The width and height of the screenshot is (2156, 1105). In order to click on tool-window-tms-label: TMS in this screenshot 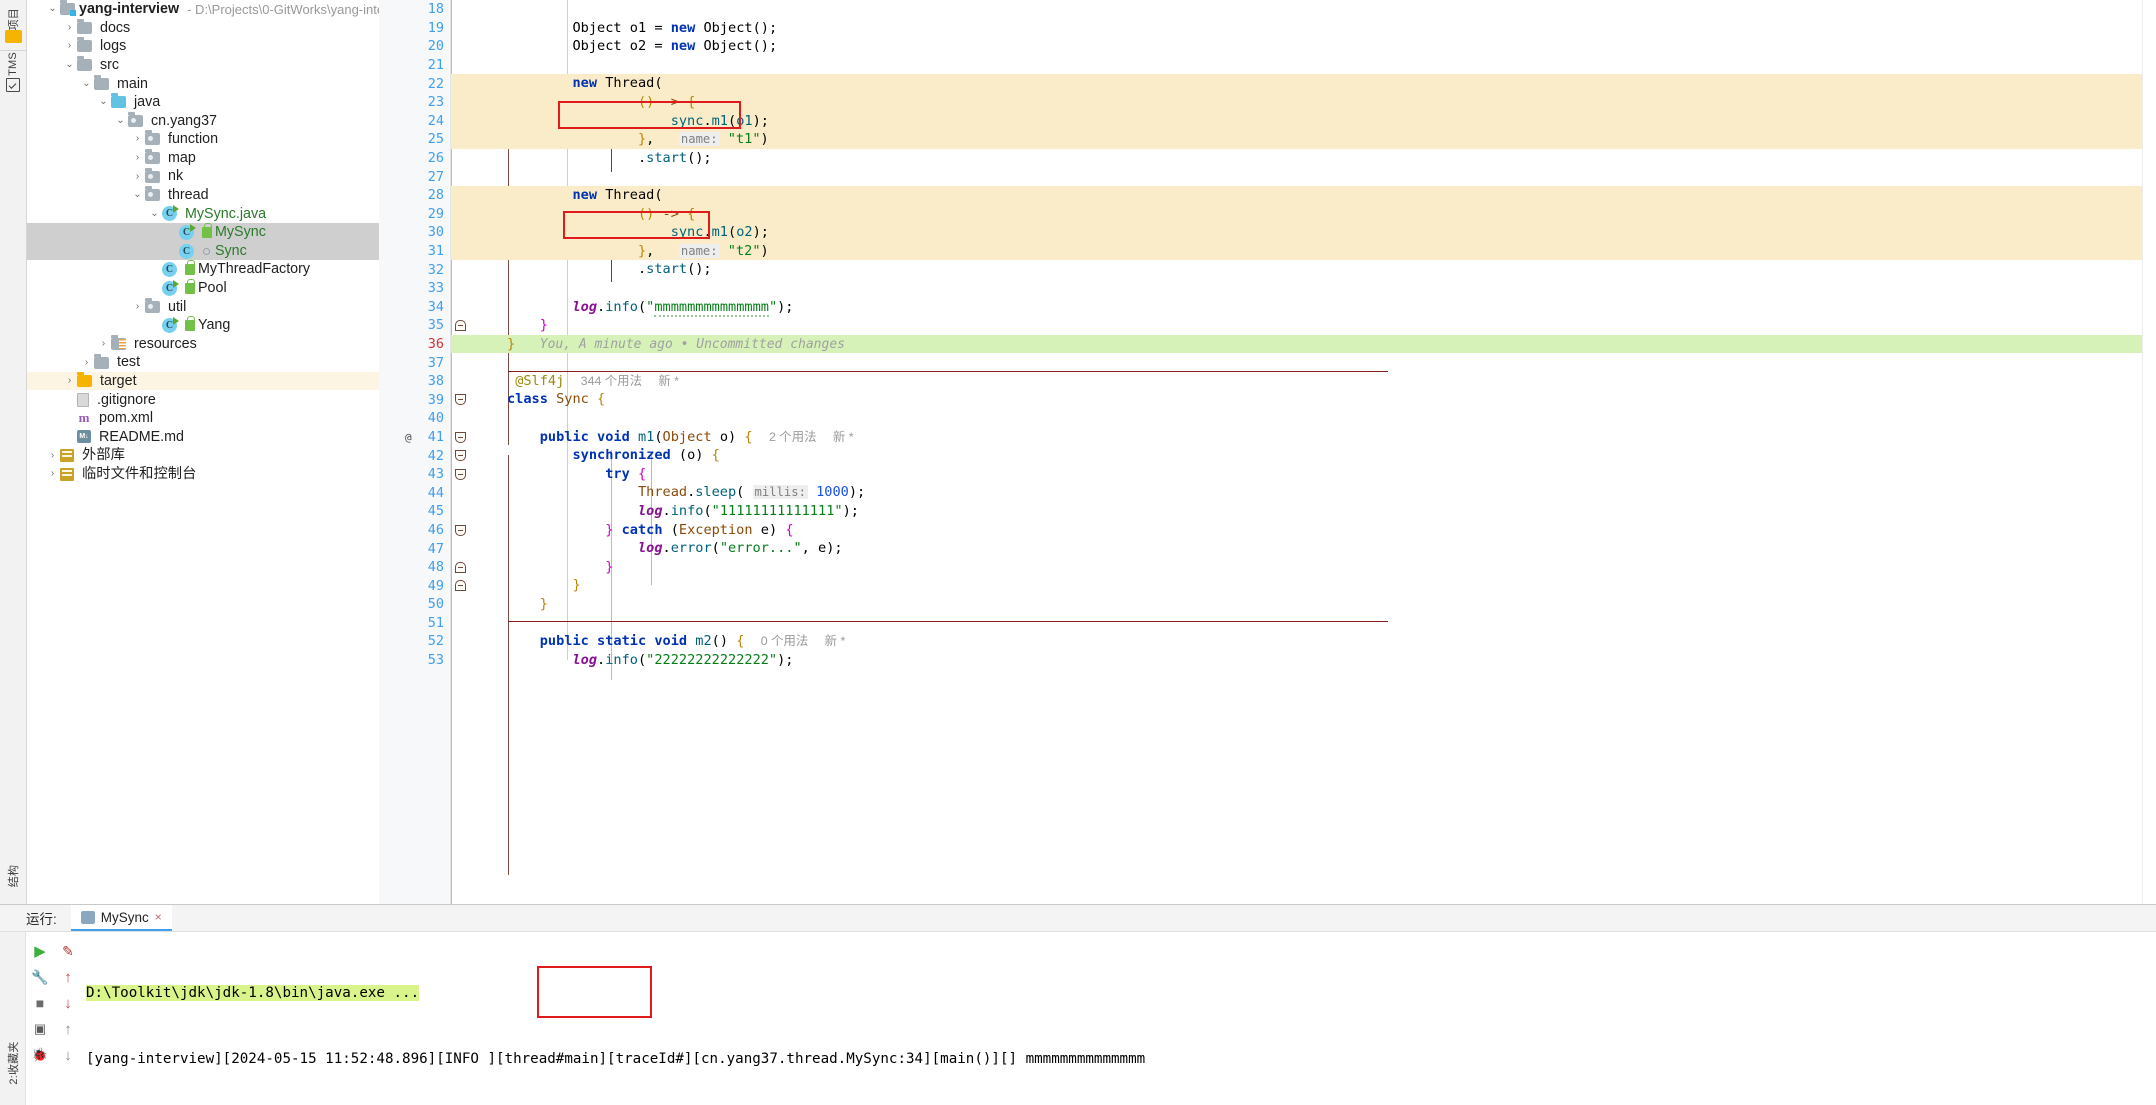, I will do `click(13, 64)`.